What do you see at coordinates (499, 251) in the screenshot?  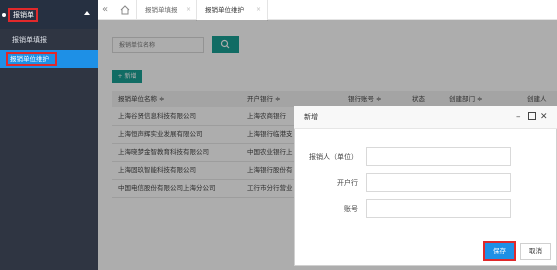 I see `save-button: 保存` at bounding box center [499, 251].